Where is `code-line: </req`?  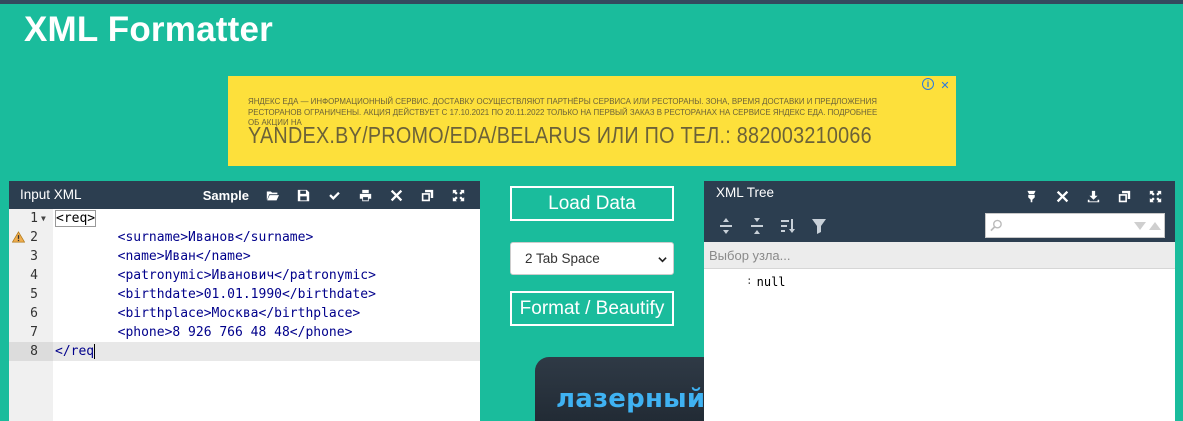
code-line: </req is located at coordinates (75, 351).